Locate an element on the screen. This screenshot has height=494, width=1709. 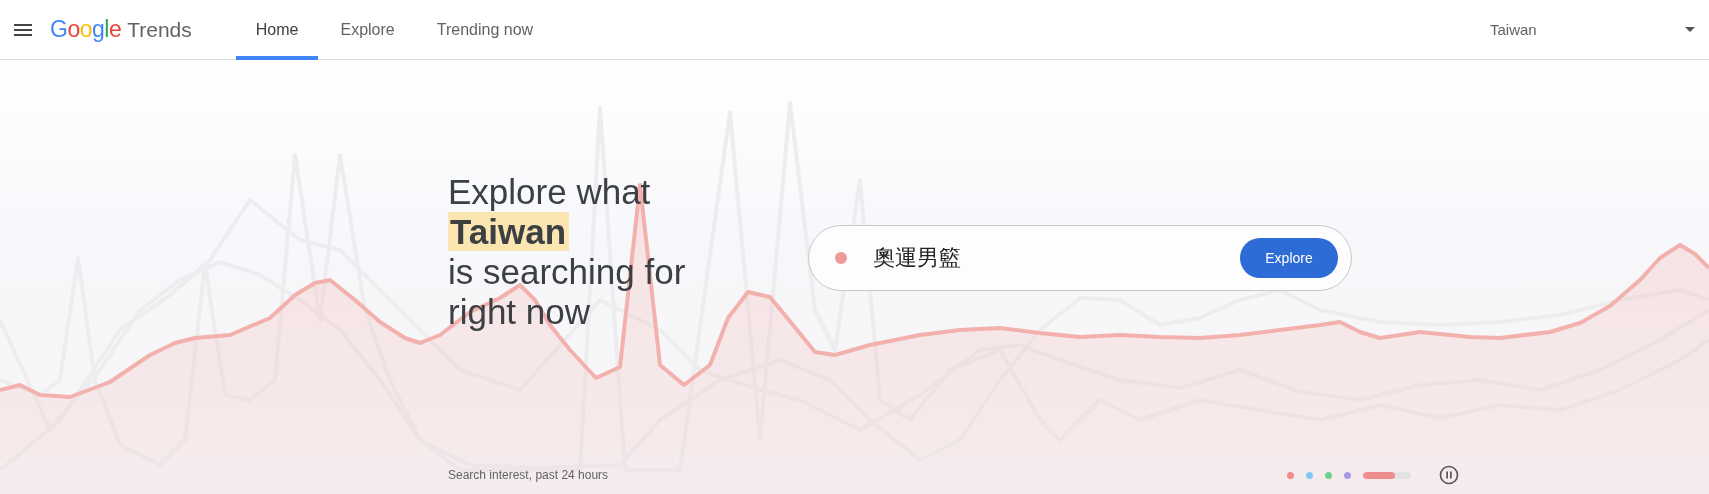
caret-icon is located at coordinates (1690, 29).